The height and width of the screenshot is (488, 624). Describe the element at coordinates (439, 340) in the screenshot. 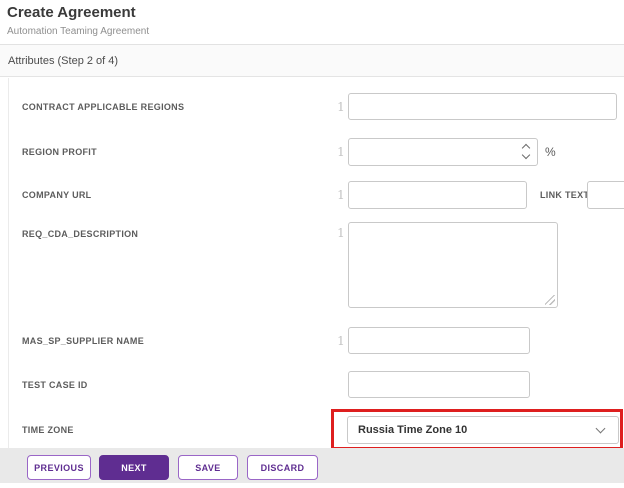

I see `mas-sp-supplier-name-input` at that location.